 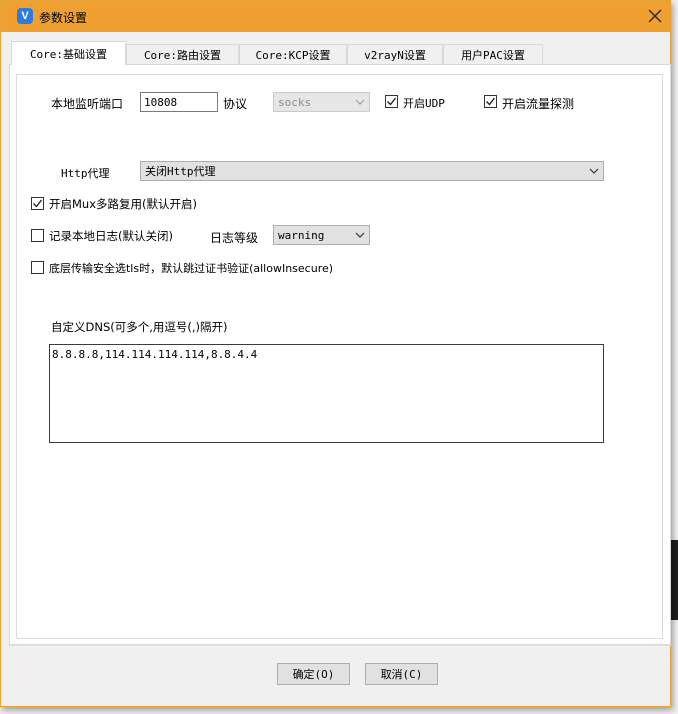 I want to click on protocol-select: socks, so click(x=321, y=102).